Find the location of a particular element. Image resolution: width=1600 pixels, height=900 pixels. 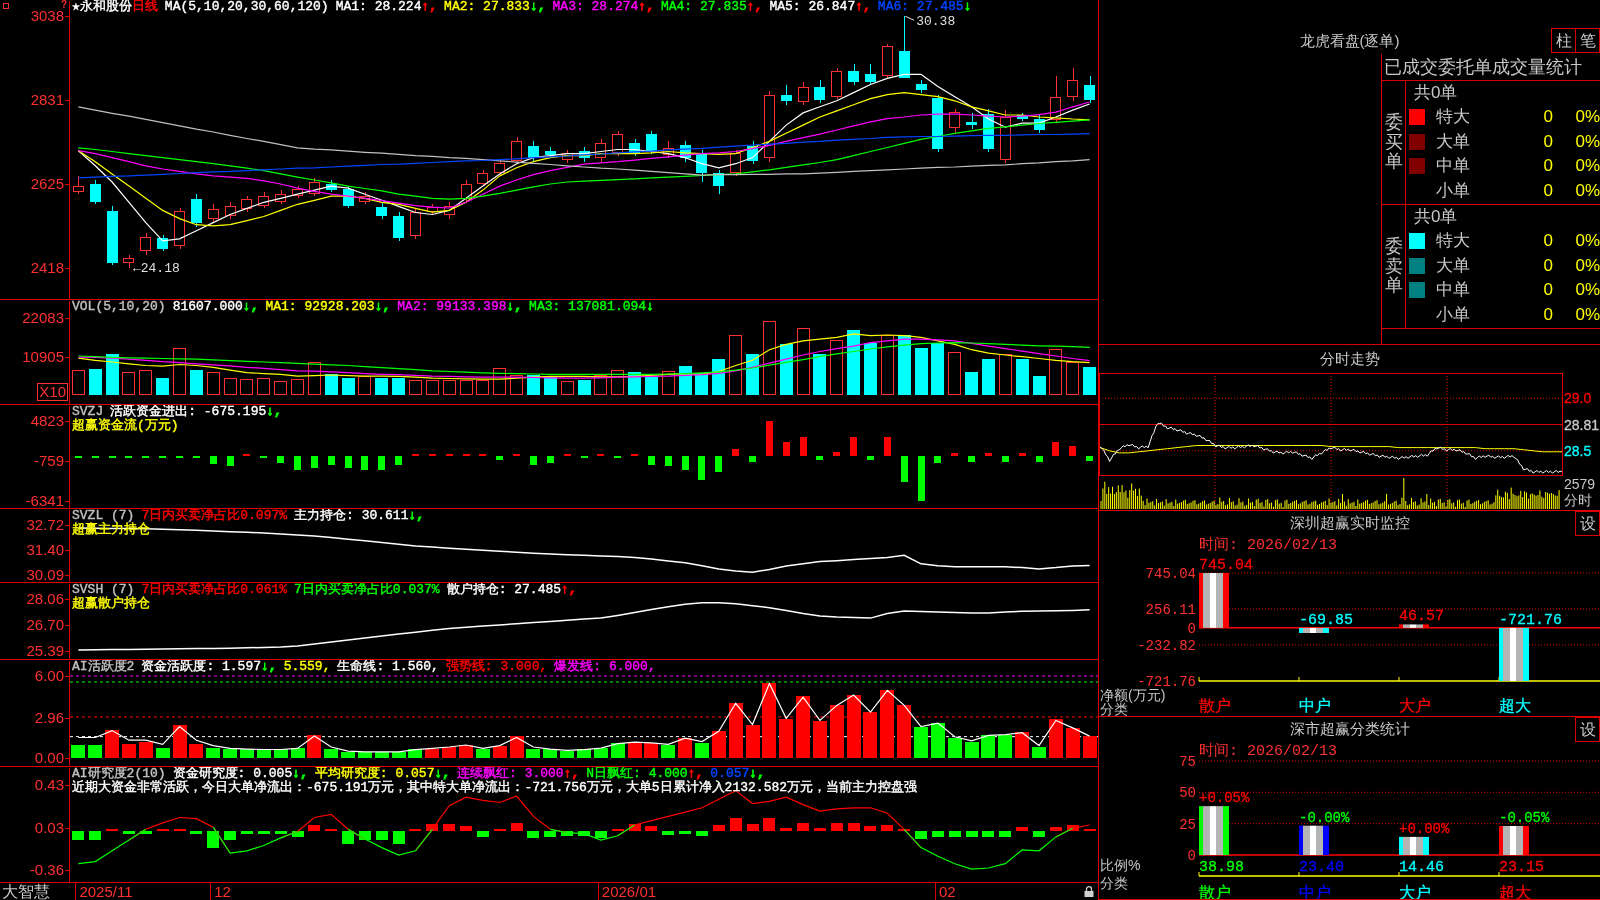

axis-label: 22083 is located at coordinates (43, 317).